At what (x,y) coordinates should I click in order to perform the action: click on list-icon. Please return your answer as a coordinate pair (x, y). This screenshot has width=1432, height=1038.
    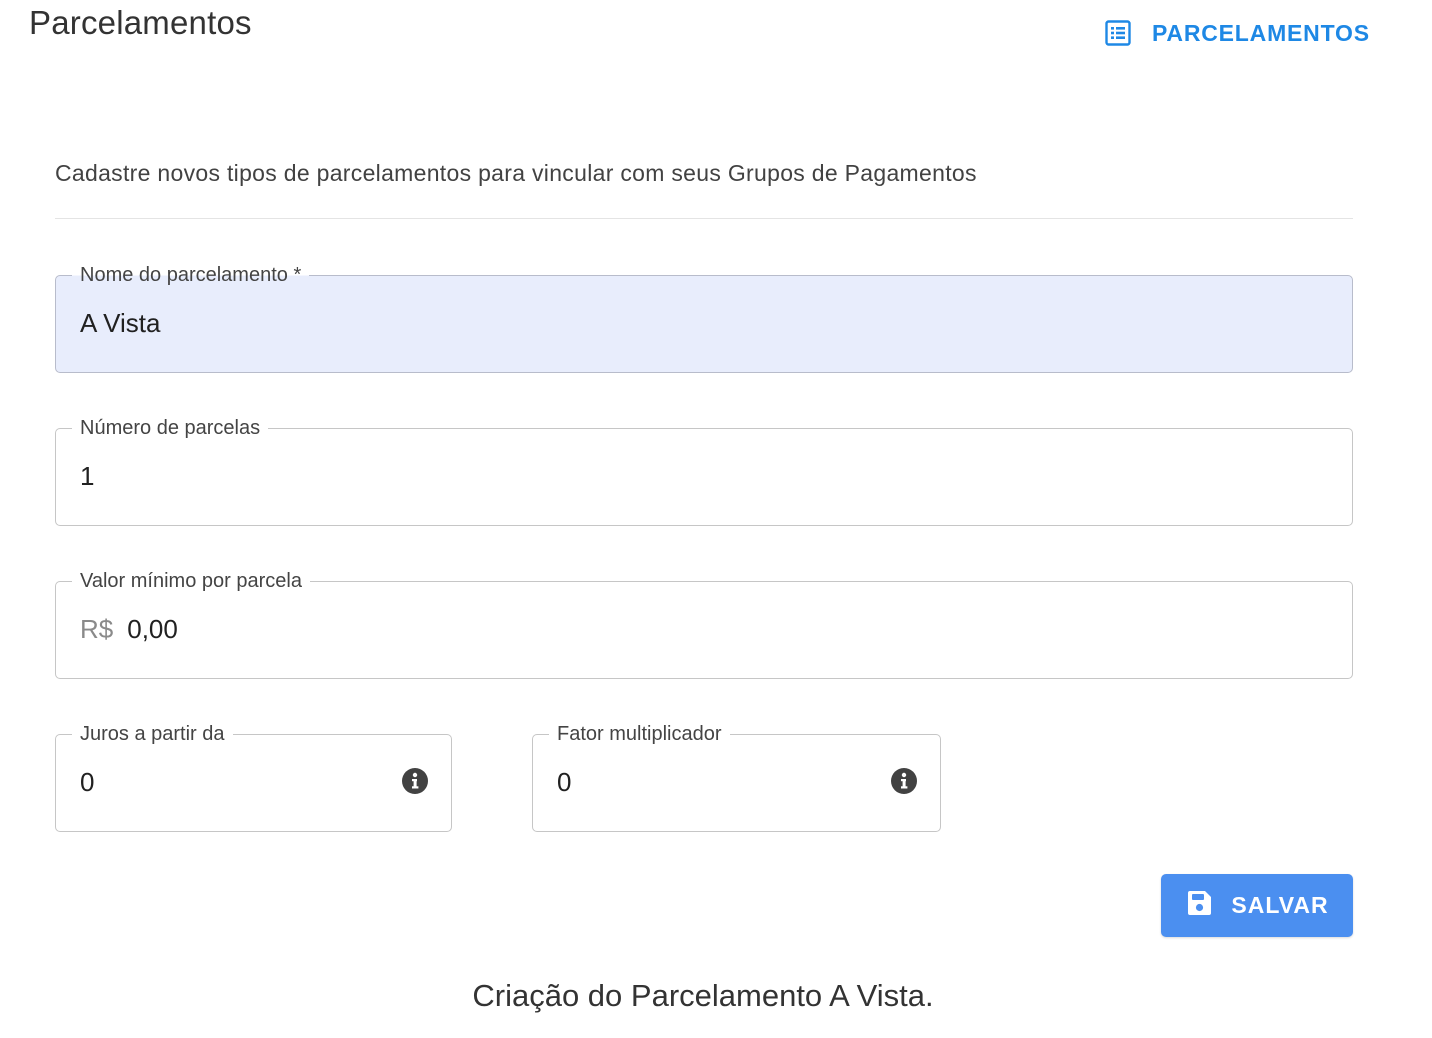
    Looking at the image, I should click on (1118, 33).